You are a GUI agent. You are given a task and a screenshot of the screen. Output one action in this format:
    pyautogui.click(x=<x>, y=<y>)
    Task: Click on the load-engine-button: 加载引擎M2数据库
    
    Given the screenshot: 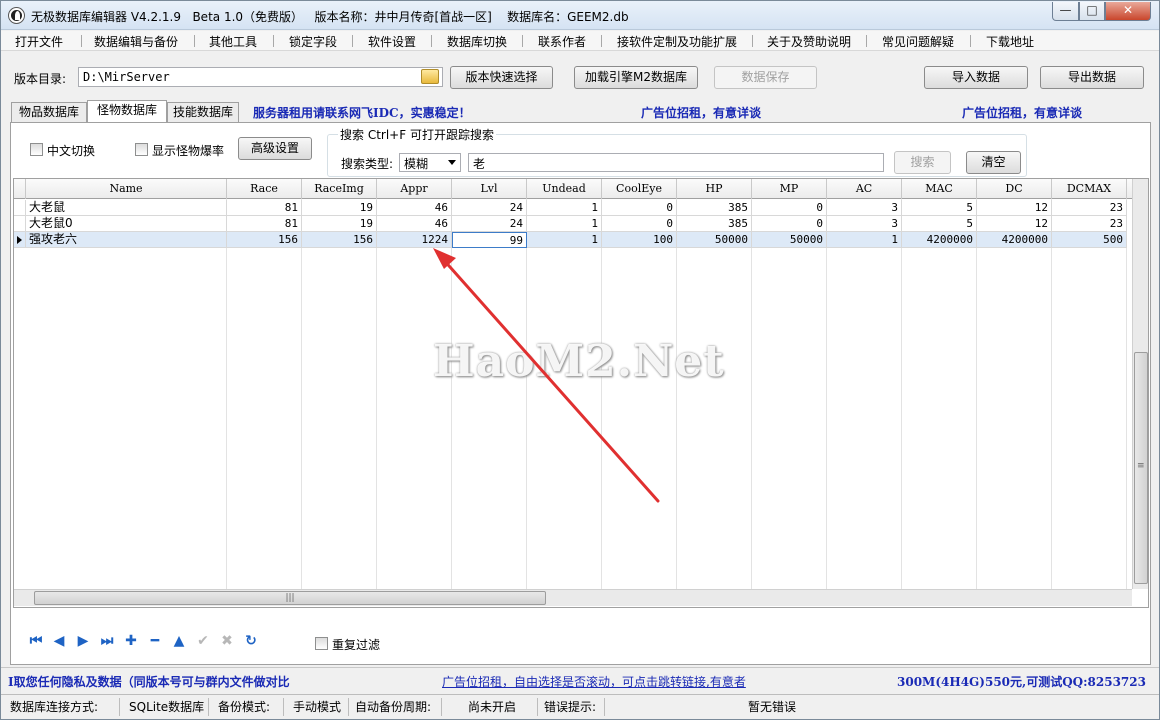 What is the action you would take?
    pyautogui.click(x=636, y=77)
    